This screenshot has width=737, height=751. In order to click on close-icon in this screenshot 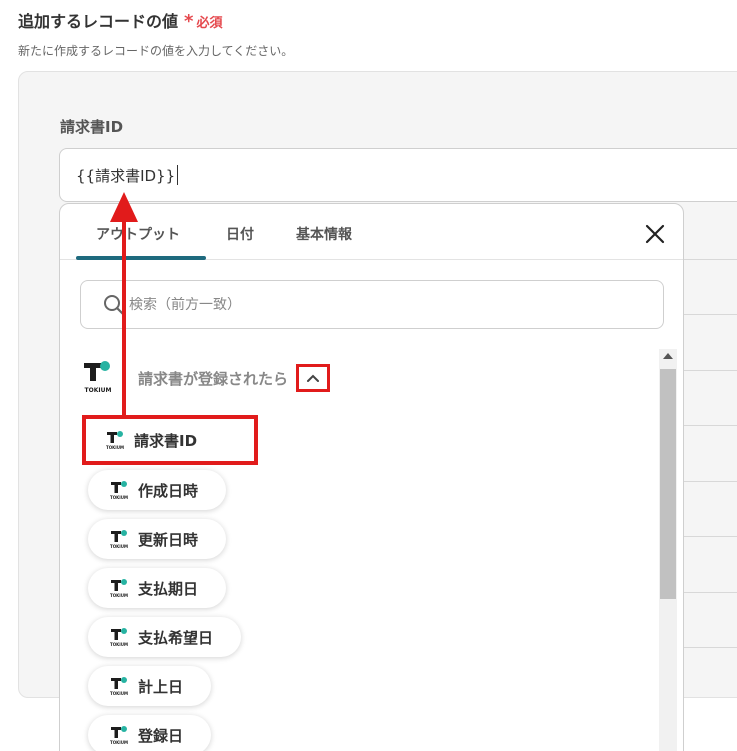, I will do `click(655, 234)`.